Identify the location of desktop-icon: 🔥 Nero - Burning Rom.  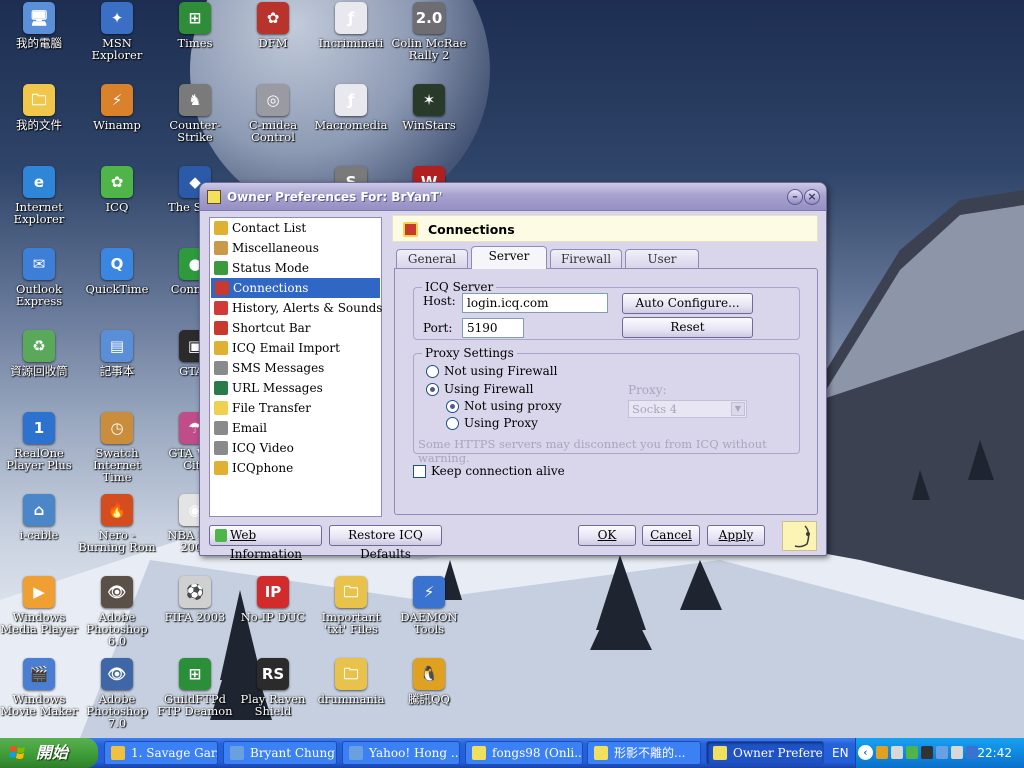
(117, 523).